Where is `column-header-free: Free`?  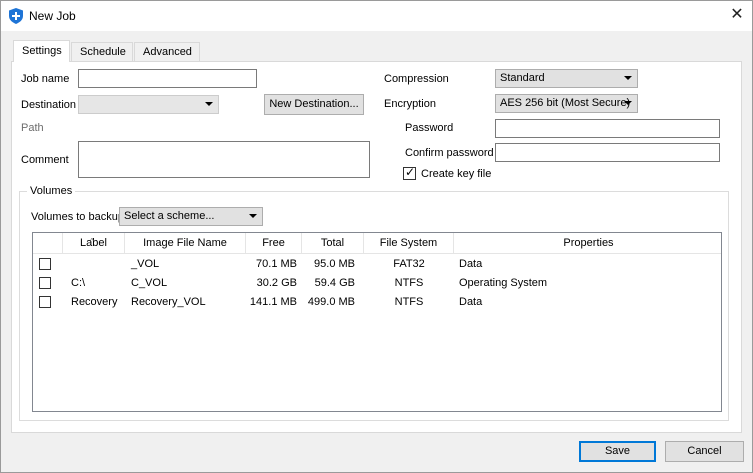
column-header-free: Free is located at coordinates (274, 243).